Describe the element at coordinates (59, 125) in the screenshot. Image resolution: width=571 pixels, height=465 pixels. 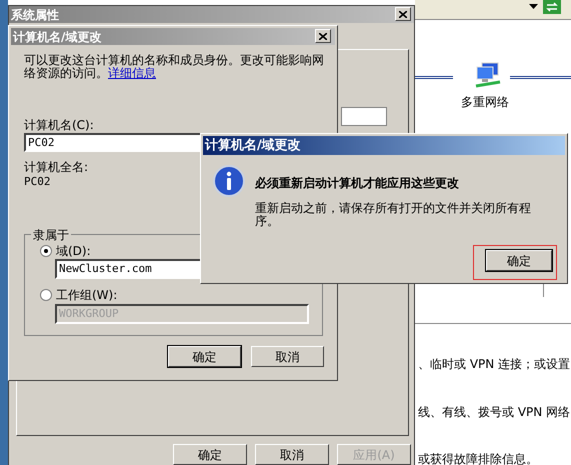
I see `computer-name-label: 计算机名(C):` at that location.